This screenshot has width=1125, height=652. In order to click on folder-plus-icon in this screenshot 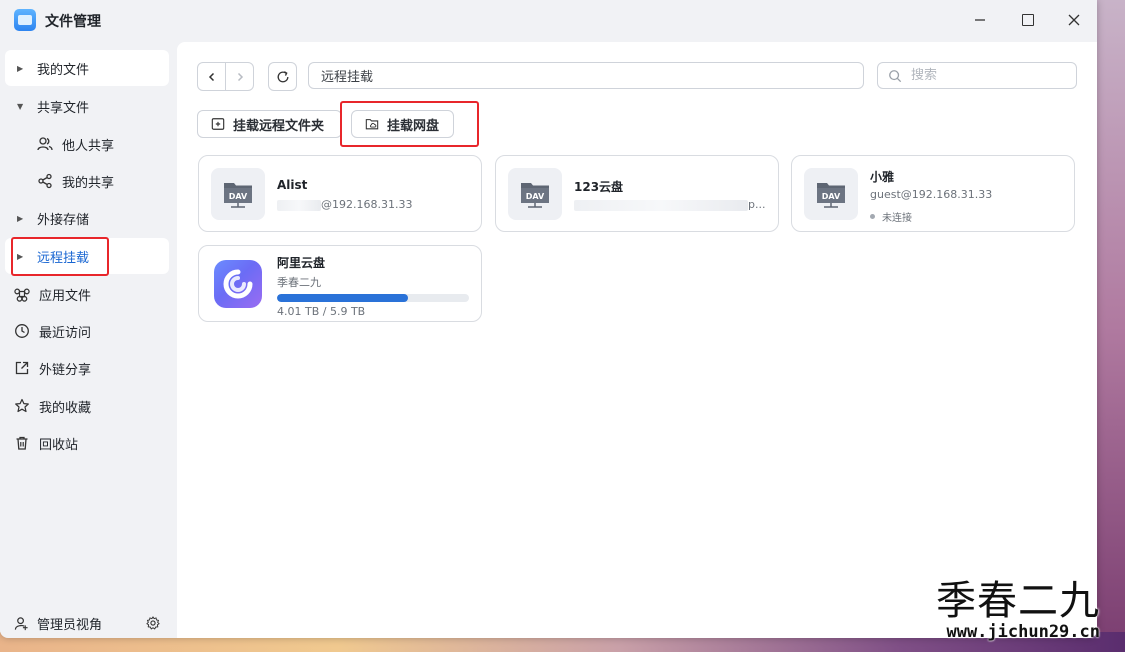, I will do `click(218, 124)`.